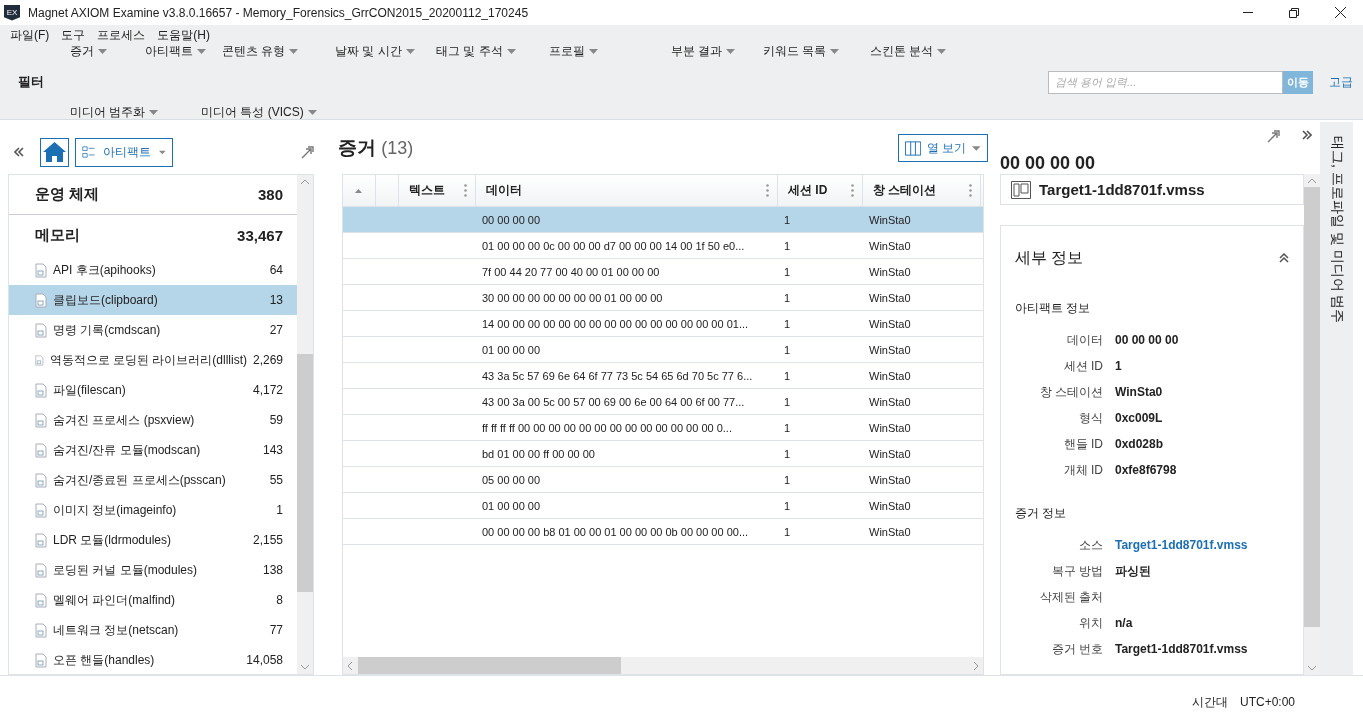  What do you see at coordinates (89, 152) in the screenshot?
I see `list-view-icon` at bounding box center [89, 152].